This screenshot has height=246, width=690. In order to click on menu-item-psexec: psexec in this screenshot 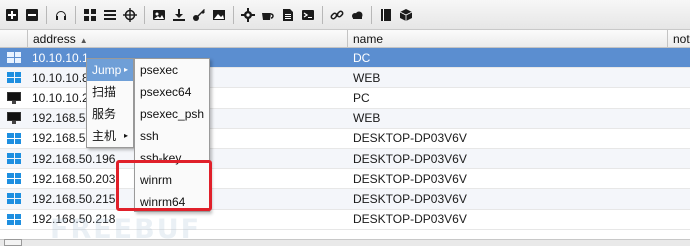, I will do `click(172, 70)`.